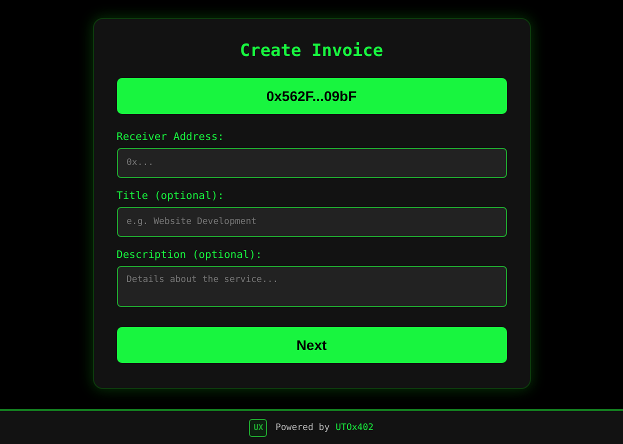 The width and height of the screenshot is (623, 444). I want to click on field-label: Description (optional):, so click(189, 255).